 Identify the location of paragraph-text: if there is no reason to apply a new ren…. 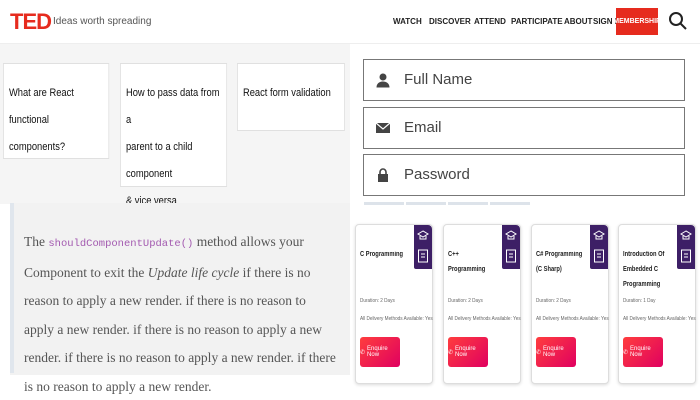
(180, 329).